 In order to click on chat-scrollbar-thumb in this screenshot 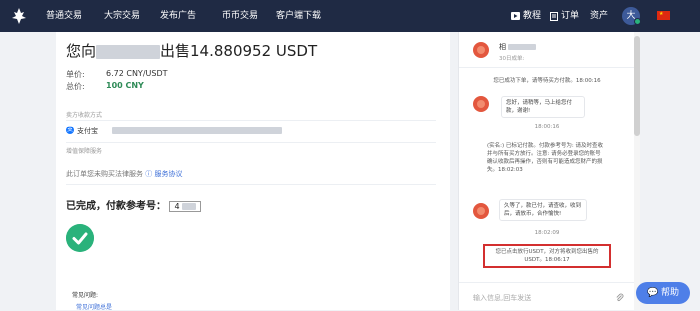, I will do `click(637, 86)`.